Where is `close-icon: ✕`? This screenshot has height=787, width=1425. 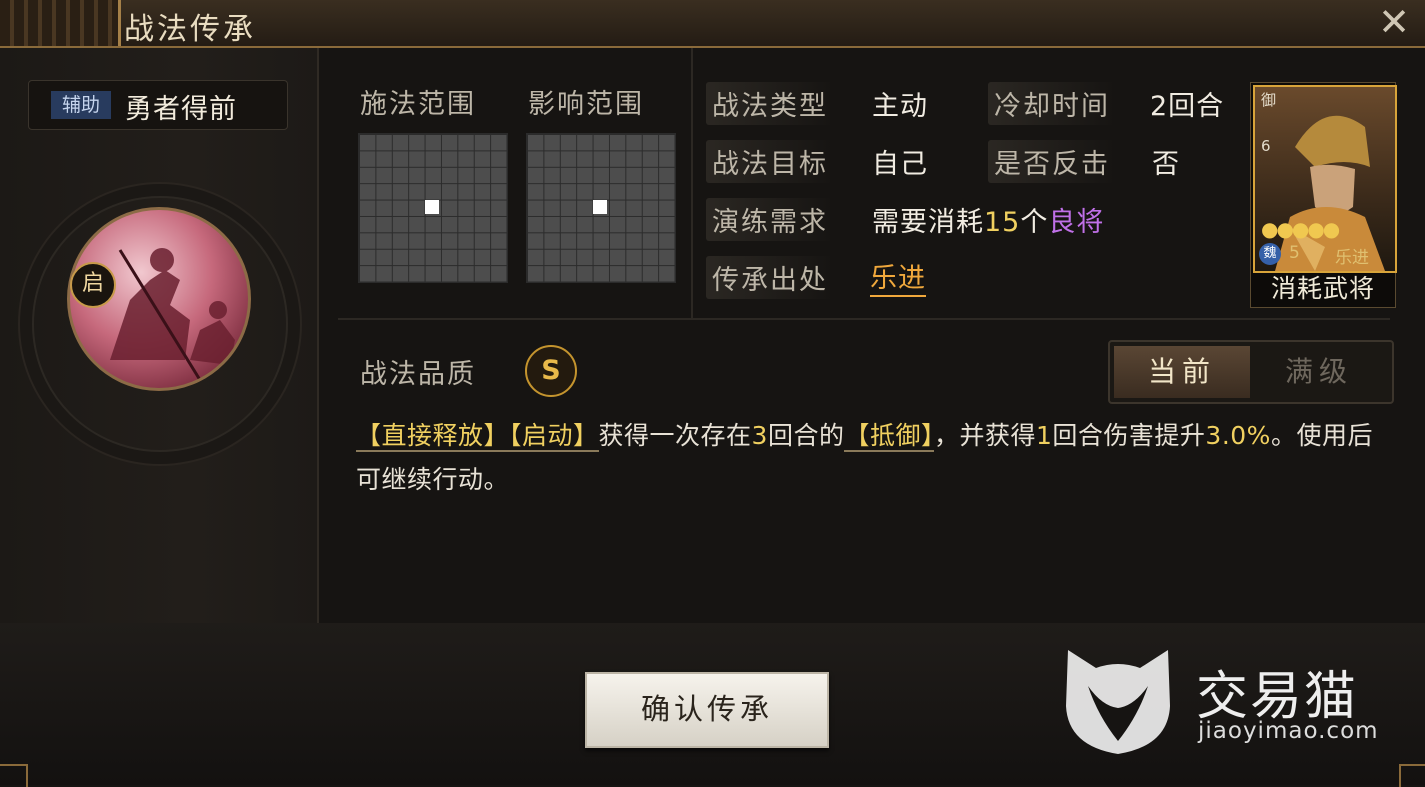 close-icon: ✕ is located at coordinates (1394, 22).